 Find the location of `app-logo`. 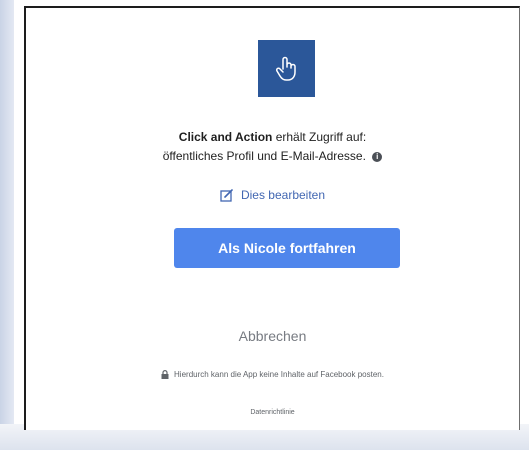

app-logo is located at coordinates (286, 68).